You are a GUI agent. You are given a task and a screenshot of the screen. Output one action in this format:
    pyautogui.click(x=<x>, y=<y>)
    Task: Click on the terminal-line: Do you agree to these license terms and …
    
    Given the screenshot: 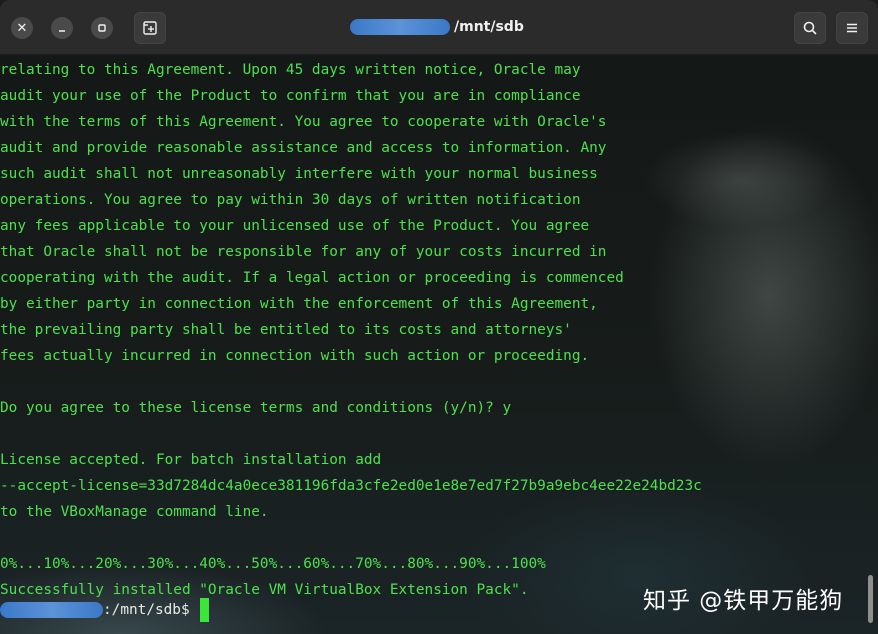 What is the action you would take?
    pyautogui.click(x=256, y=408)
    